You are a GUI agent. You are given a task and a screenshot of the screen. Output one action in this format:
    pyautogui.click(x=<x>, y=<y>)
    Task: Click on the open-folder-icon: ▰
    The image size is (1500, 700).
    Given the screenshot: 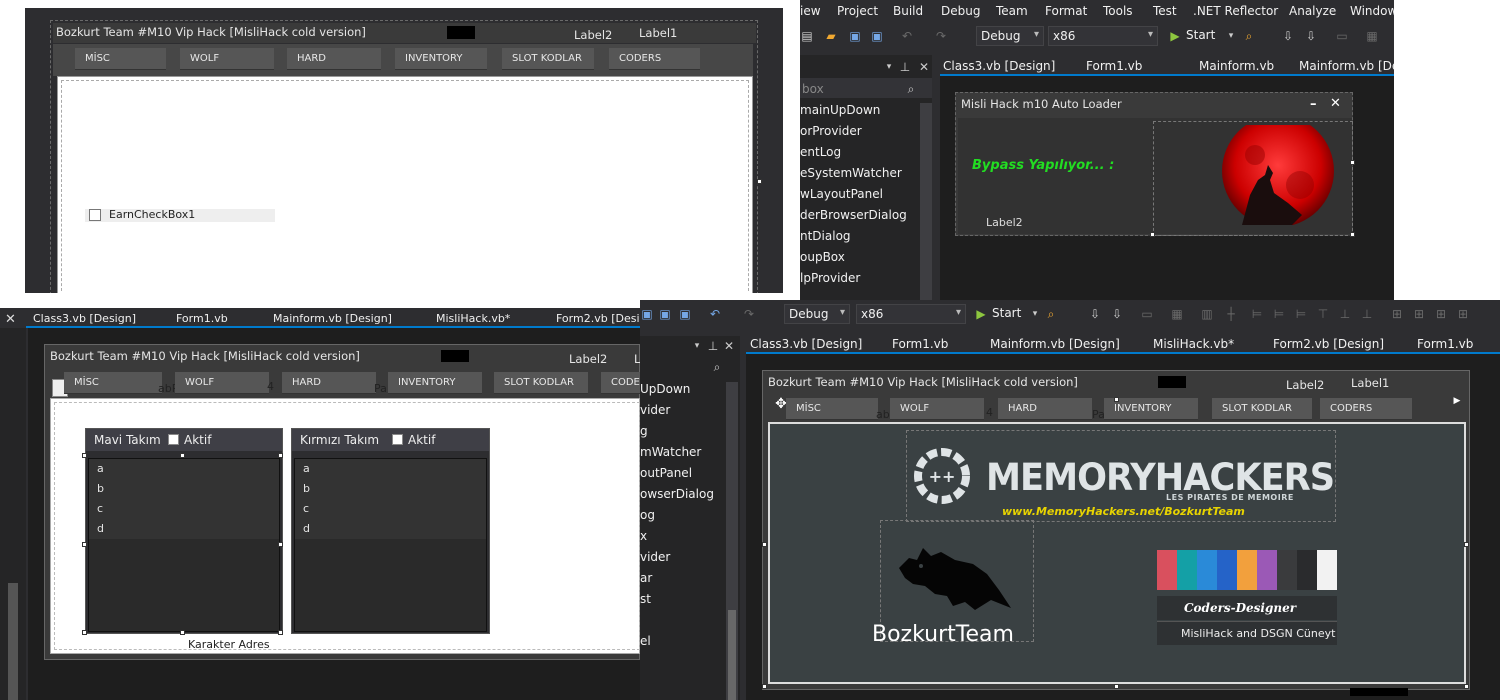 What is the action you would take?
    pyautogui.click(x=831, y=36)
    